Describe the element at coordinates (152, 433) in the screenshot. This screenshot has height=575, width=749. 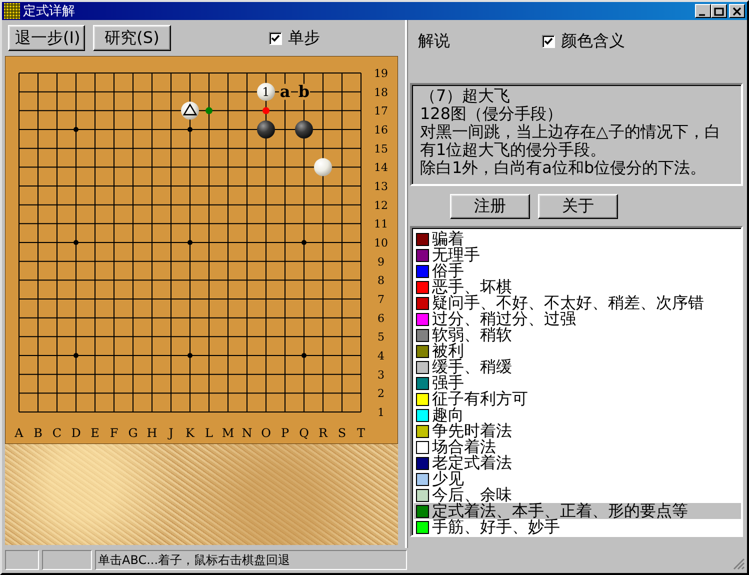
I see `column-label: H` at that location.